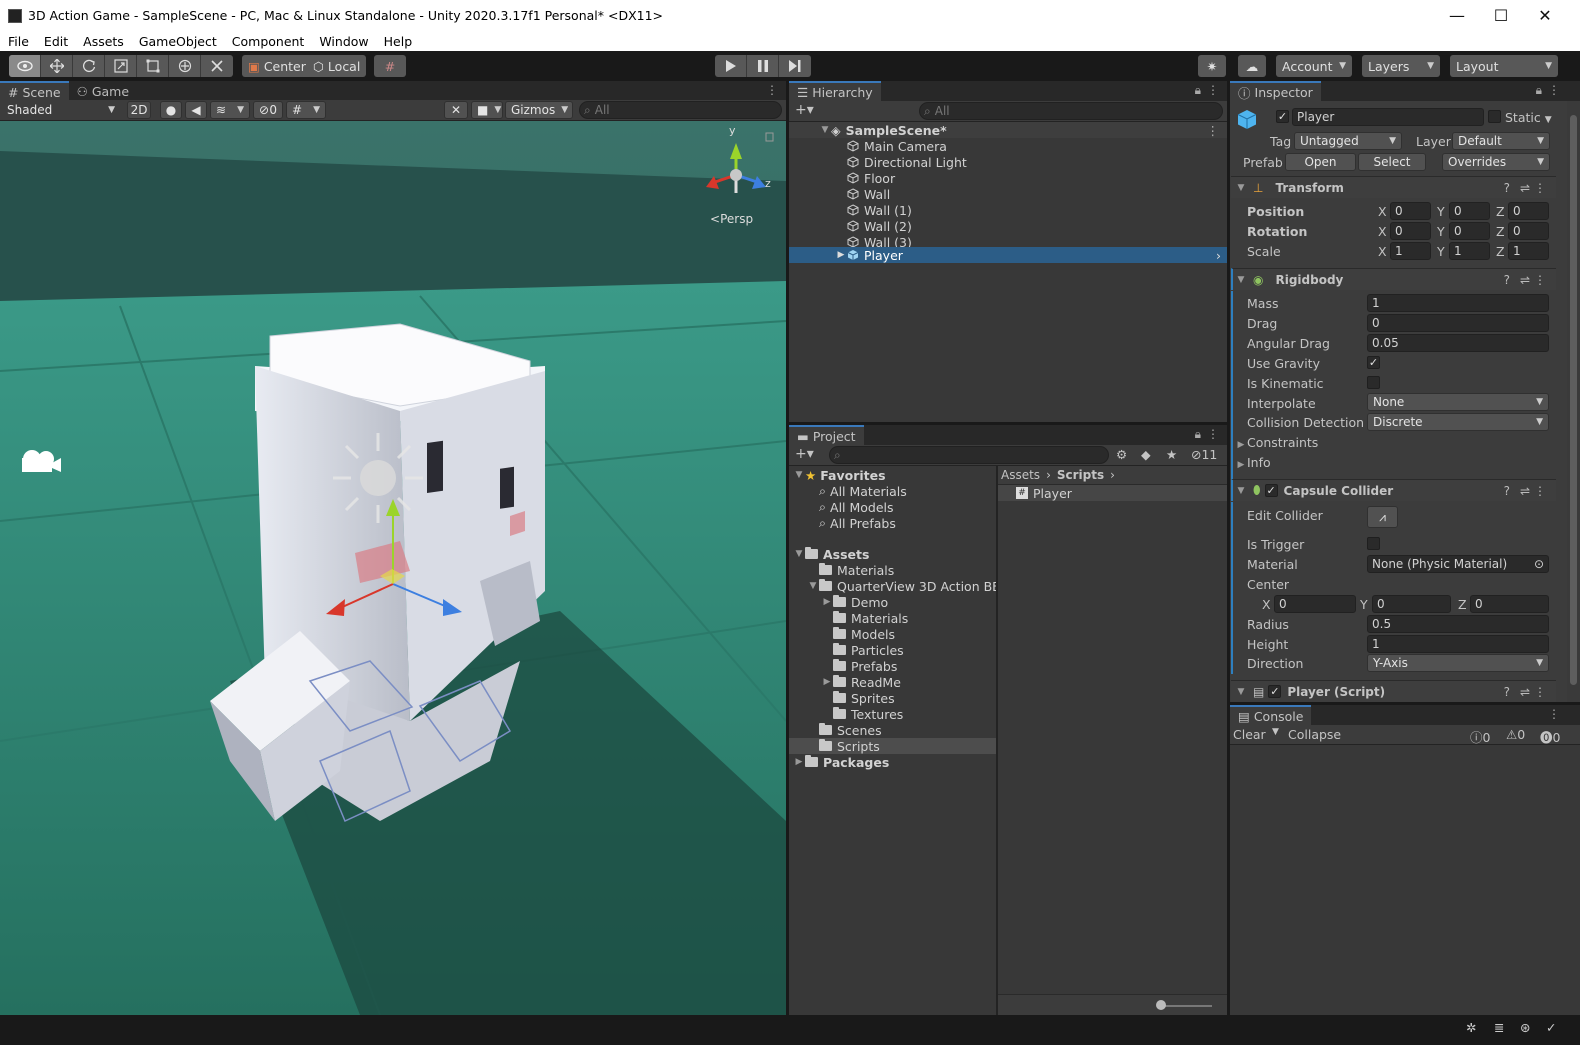 The width and height of the screenshot is (1580, 1045). What do you see at coordinates (831, 554) in the screenshot?
I see `assets-row: ▼ Assets` at bounding box center [831, 554].